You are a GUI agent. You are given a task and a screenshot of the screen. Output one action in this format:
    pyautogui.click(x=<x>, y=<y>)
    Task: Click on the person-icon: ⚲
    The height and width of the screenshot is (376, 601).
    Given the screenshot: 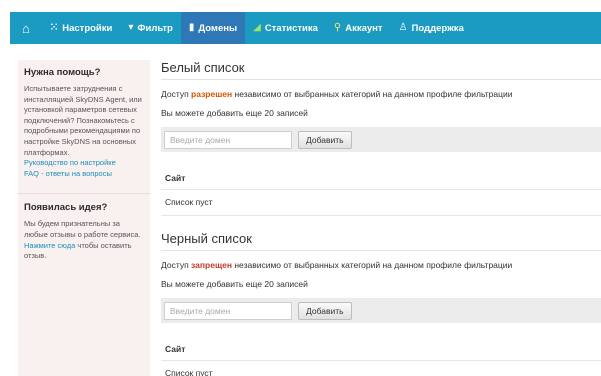 What is the action you would take?
    pyautogui.click(x=337, y=27)
    